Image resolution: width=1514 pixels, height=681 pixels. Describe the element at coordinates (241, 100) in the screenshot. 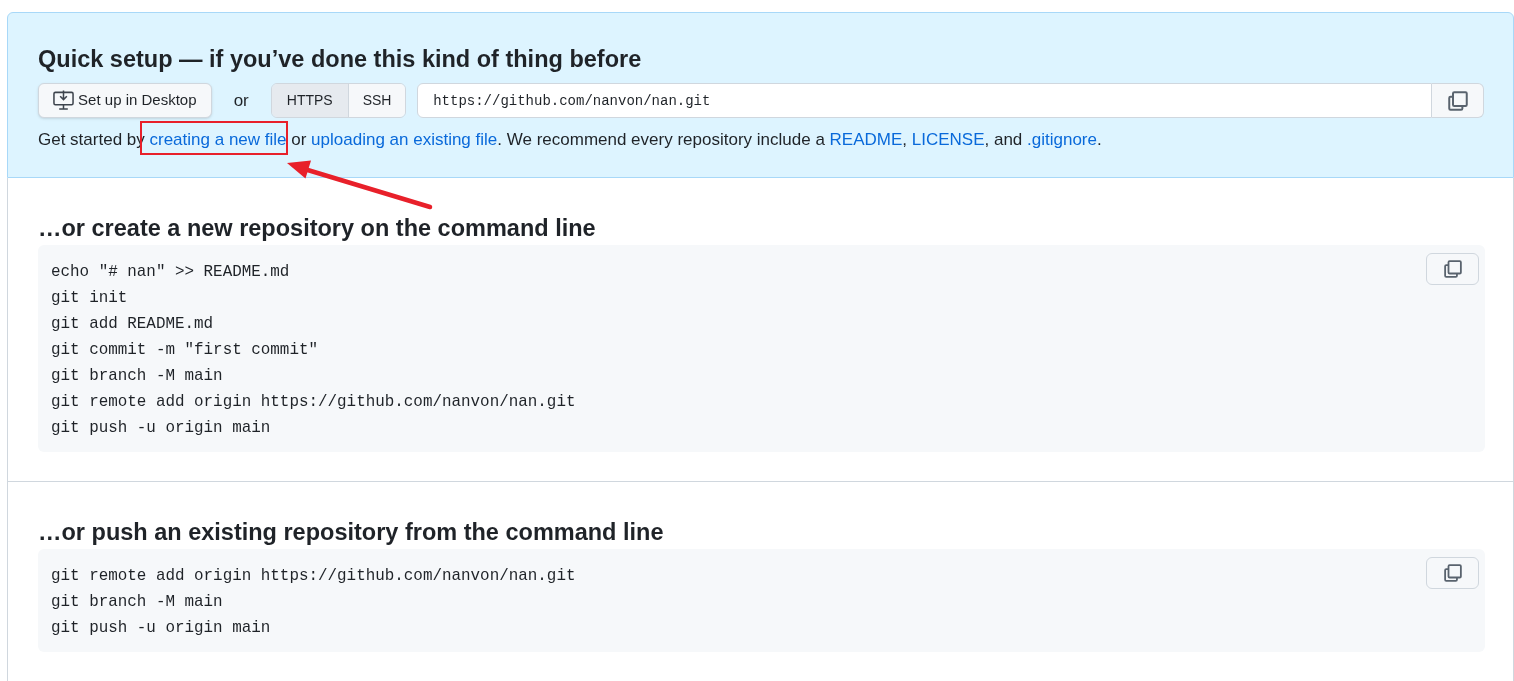

I see `or-label: or` at that location.